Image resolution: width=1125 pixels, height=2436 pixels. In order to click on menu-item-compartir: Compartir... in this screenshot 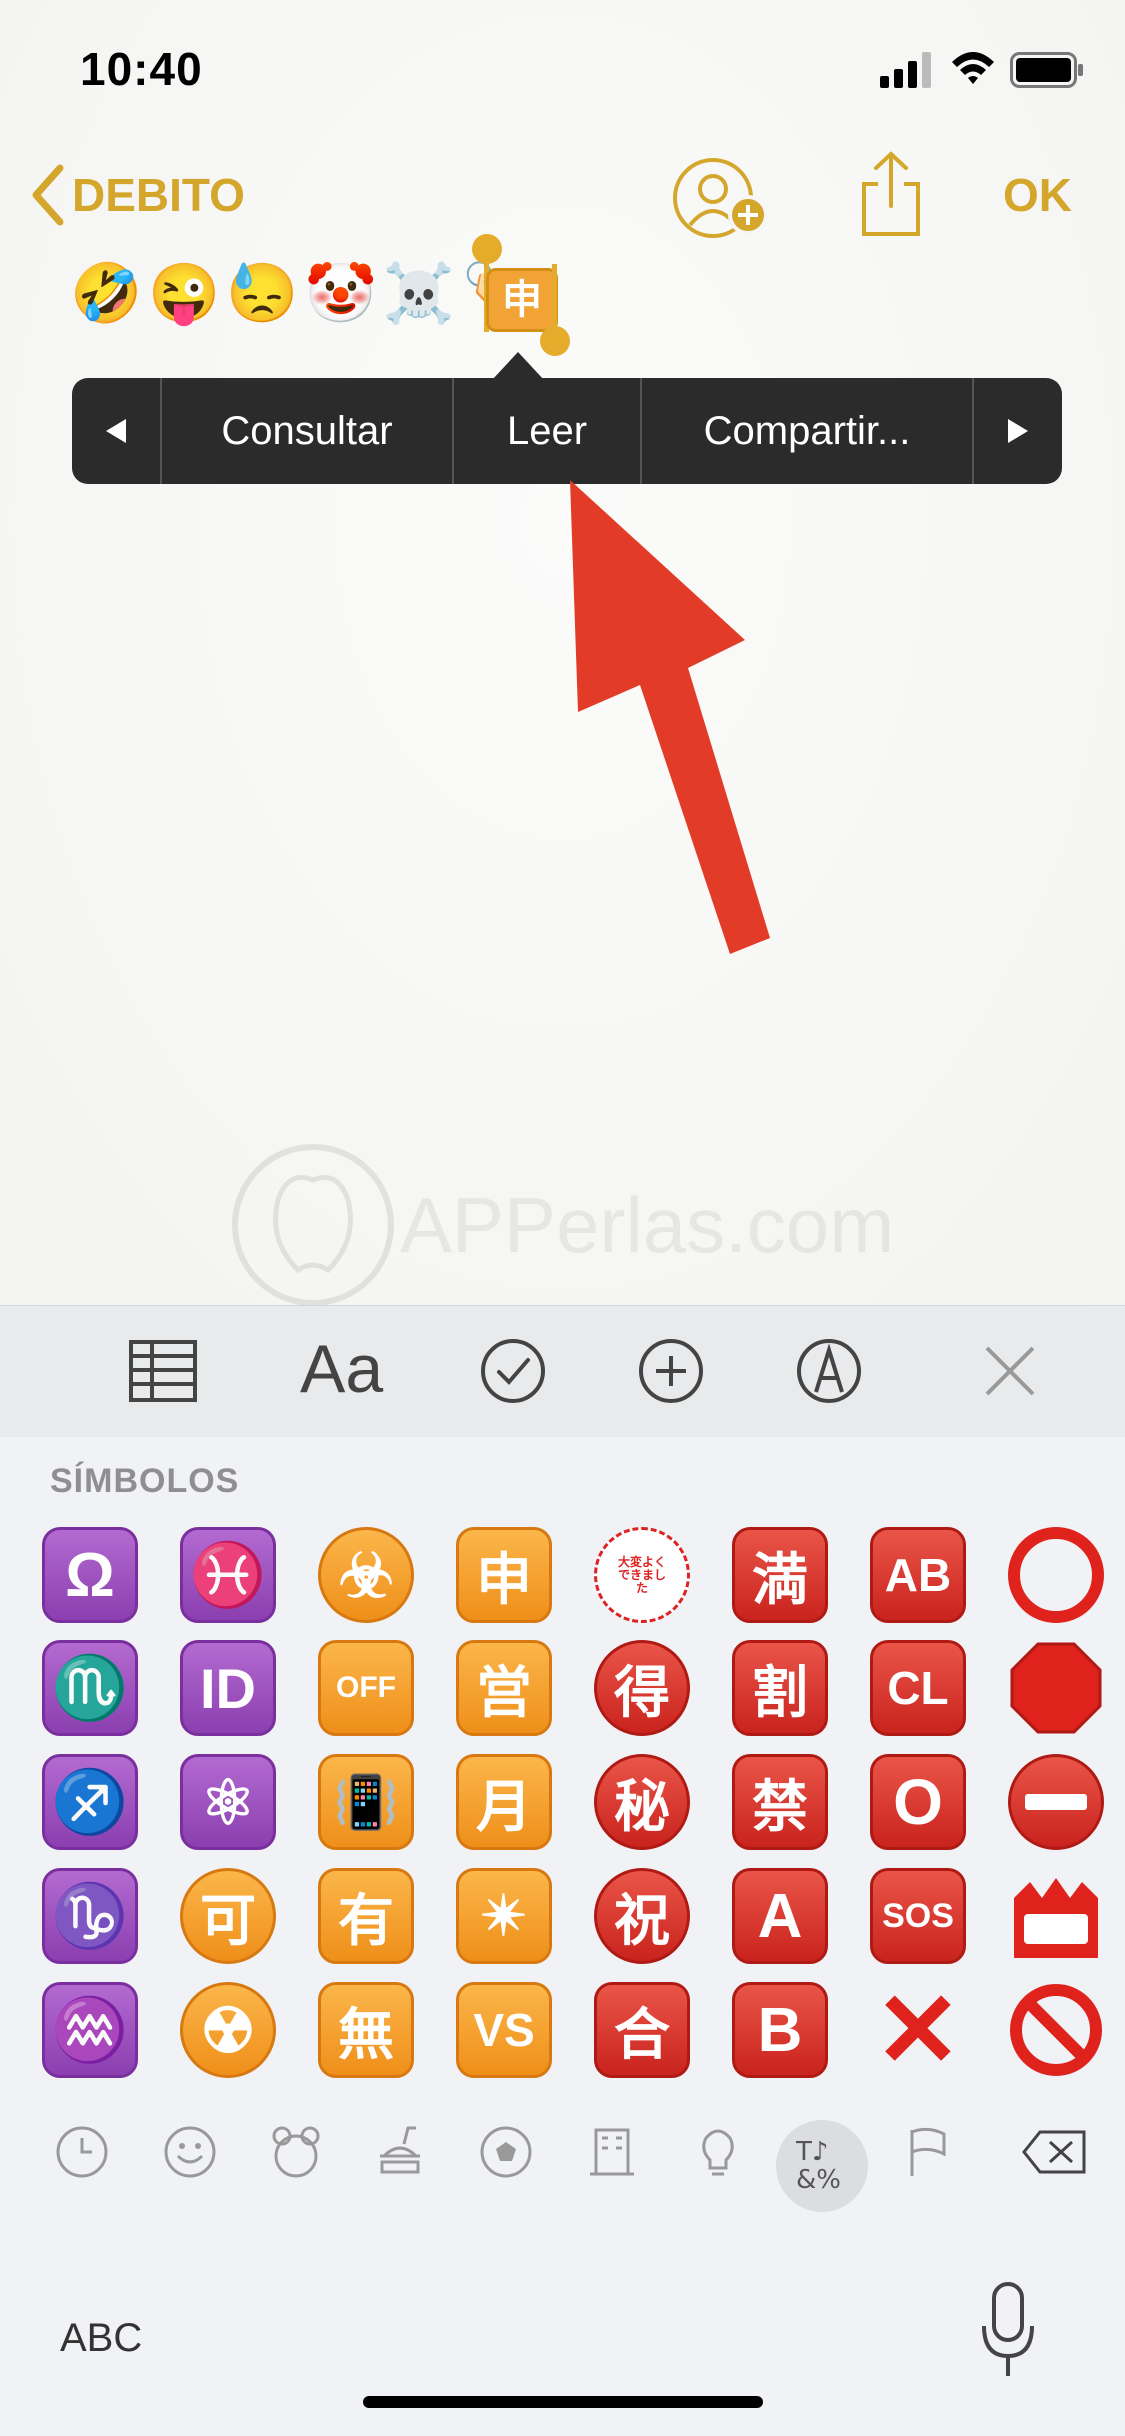, I will do `click(808, 431)`.